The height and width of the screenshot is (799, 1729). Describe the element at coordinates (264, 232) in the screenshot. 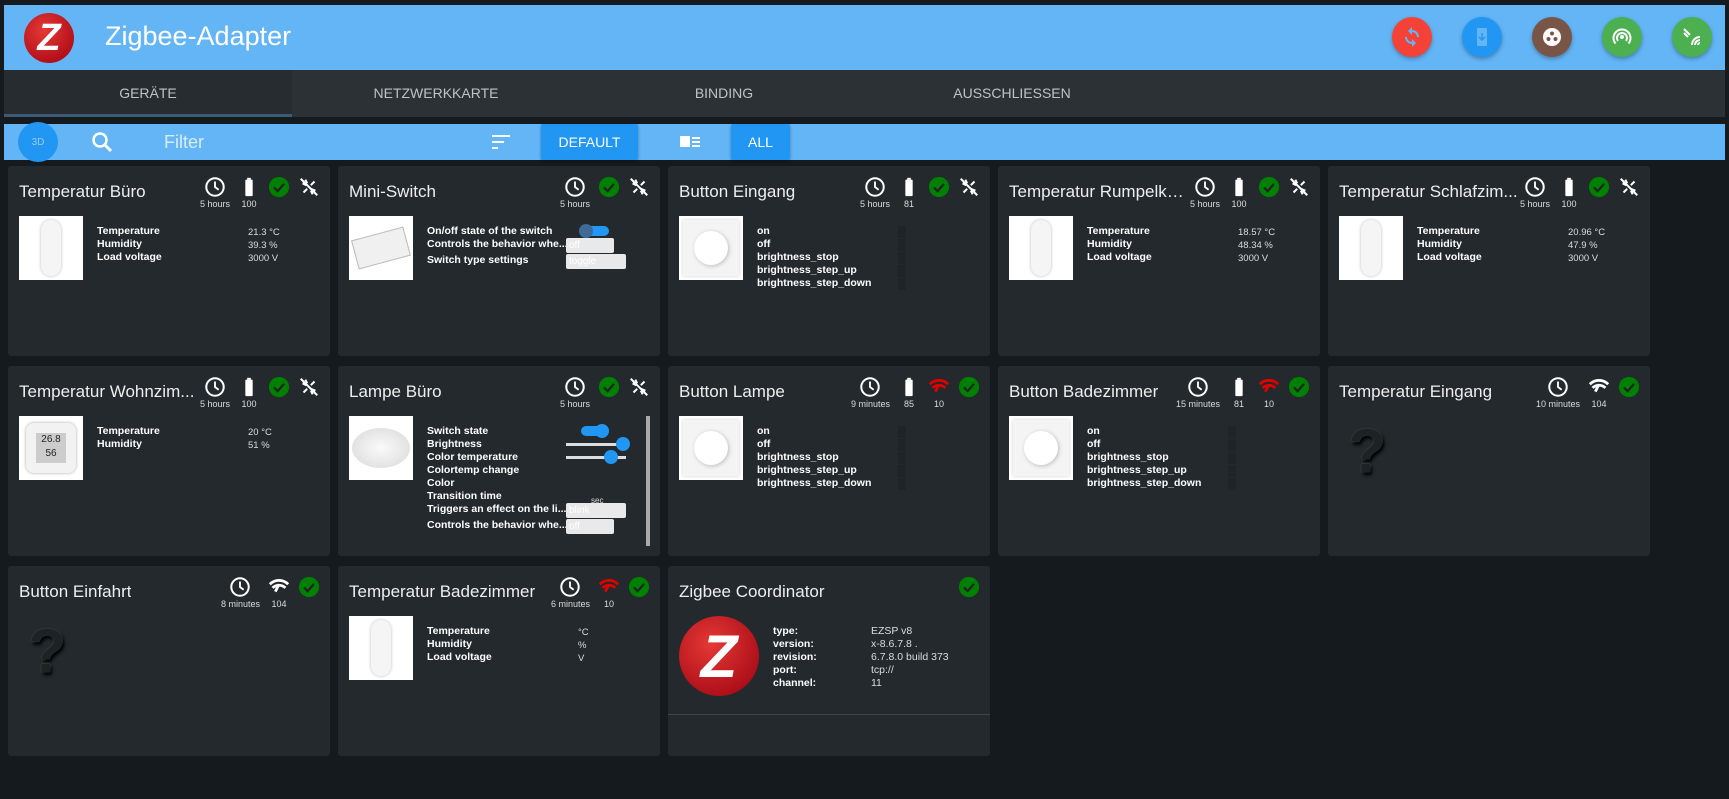

I see `state-value: 21.3 °C` at that location.